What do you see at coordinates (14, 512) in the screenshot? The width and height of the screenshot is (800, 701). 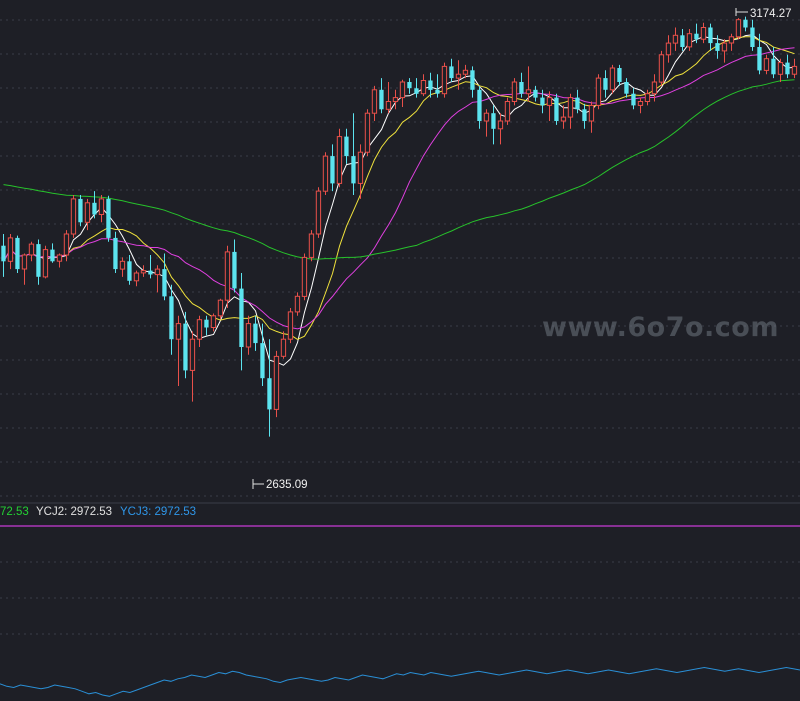 I see `ycj1-value: 72.53` at bounding box center [14, 512].